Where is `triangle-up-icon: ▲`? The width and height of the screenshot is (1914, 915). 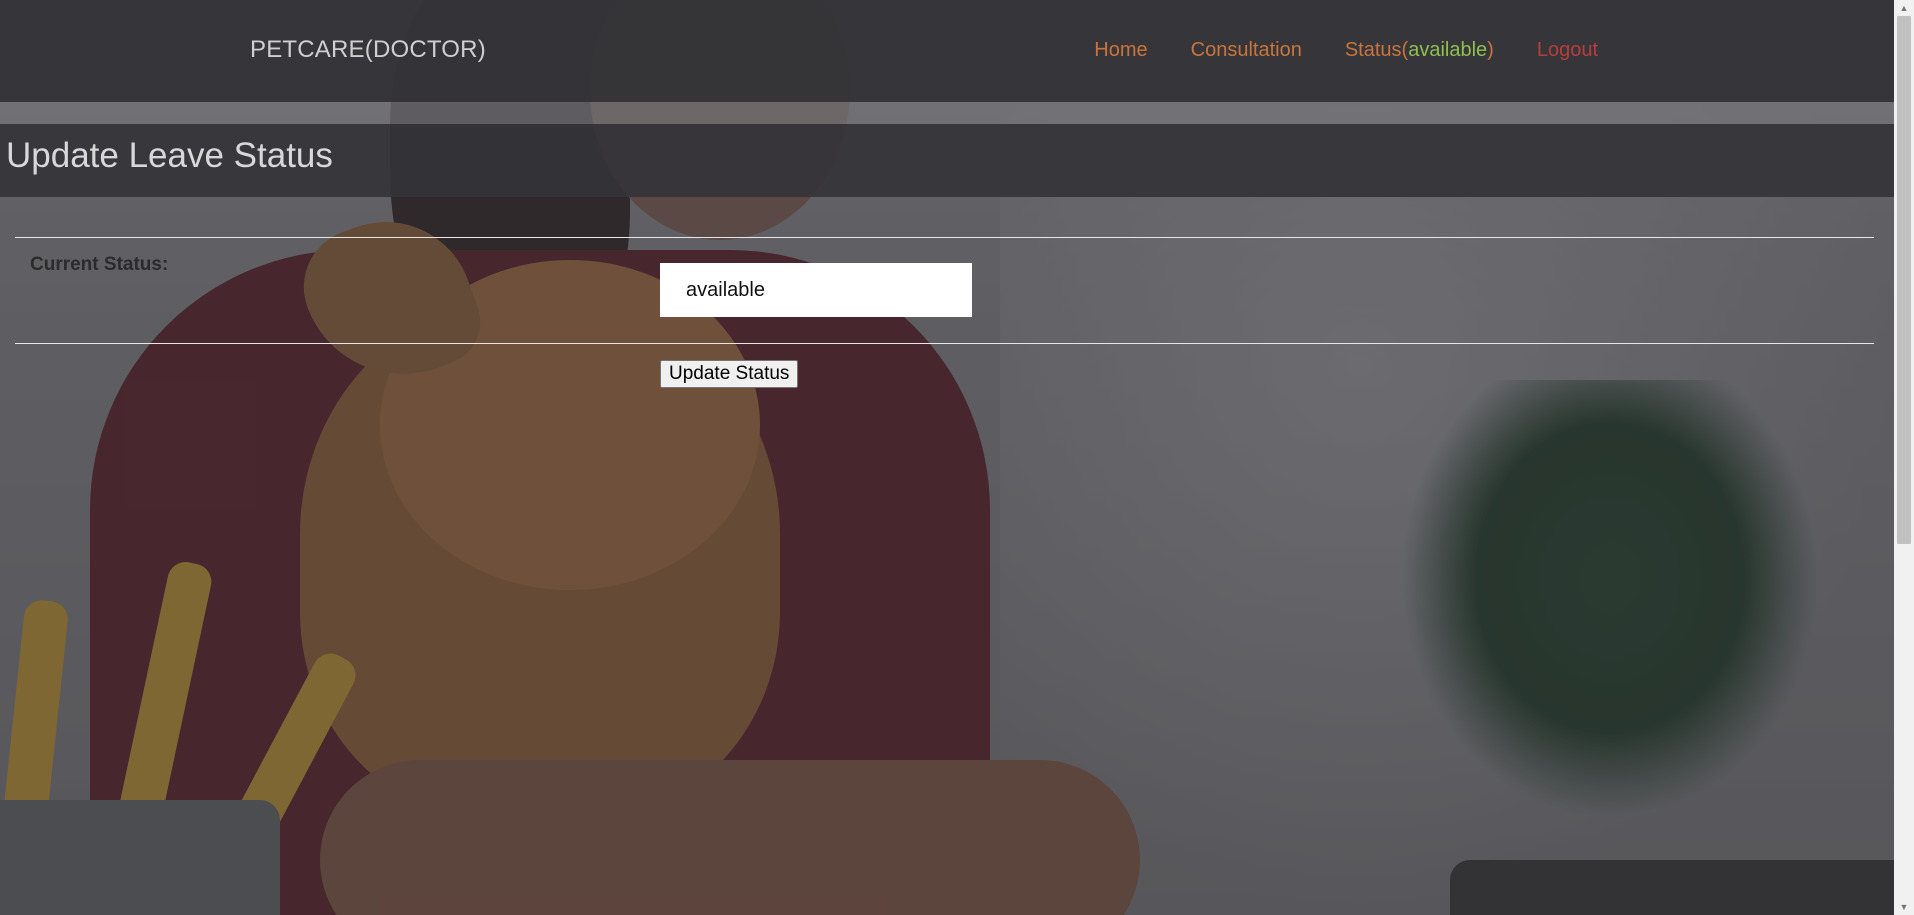 triangle-up-icon: ▲ is located at coordinates (1904, 8).